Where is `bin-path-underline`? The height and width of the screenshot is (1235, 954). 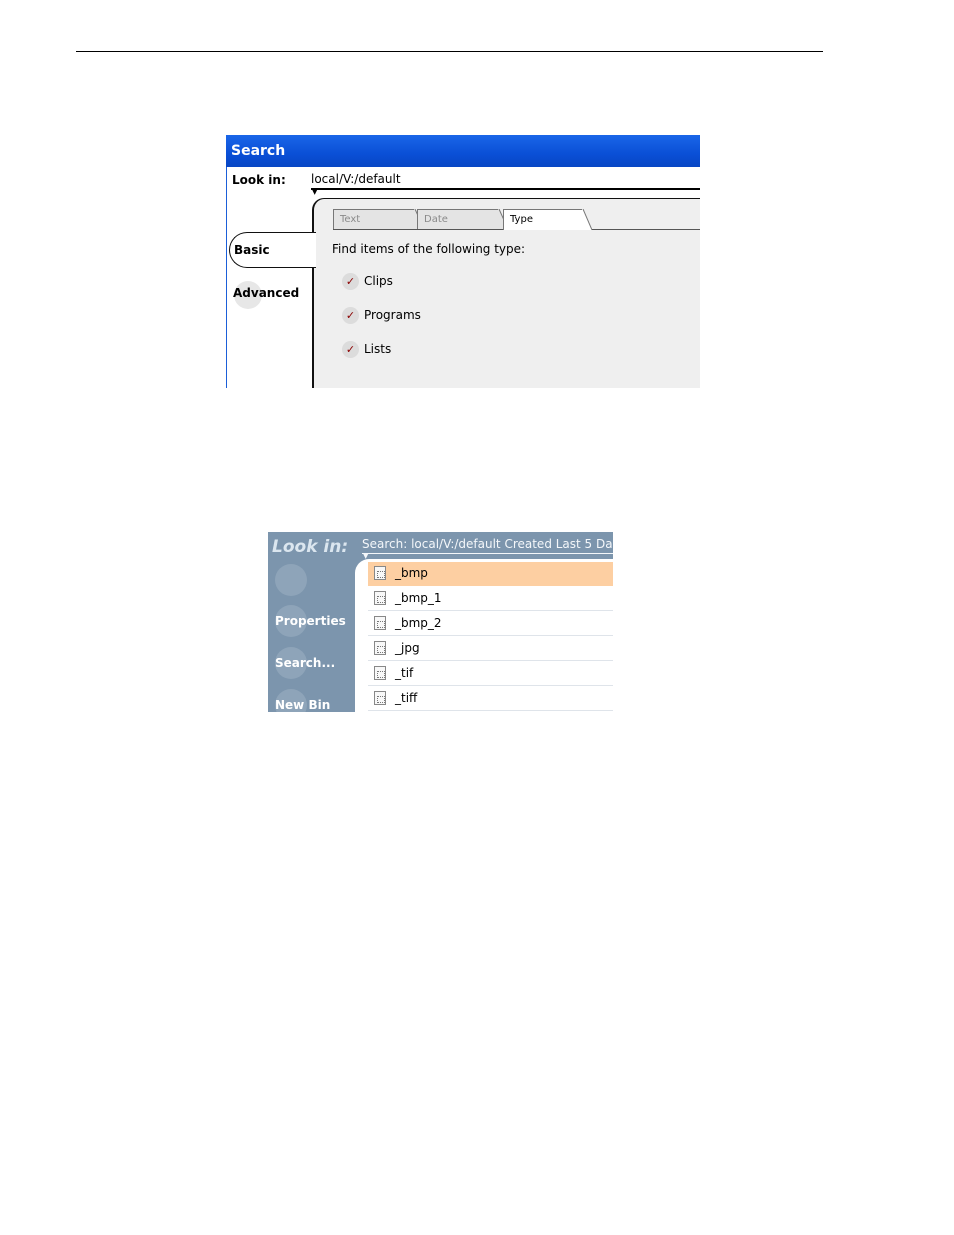 bin-path-underline is located at coordinates (487, 553).